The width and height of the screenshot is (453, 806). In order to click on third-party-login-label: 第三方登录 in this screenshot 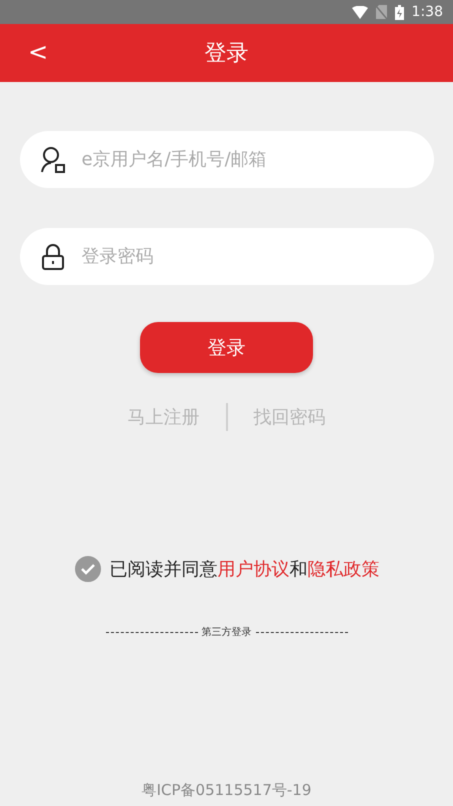, I will do `click(227, 632)`.